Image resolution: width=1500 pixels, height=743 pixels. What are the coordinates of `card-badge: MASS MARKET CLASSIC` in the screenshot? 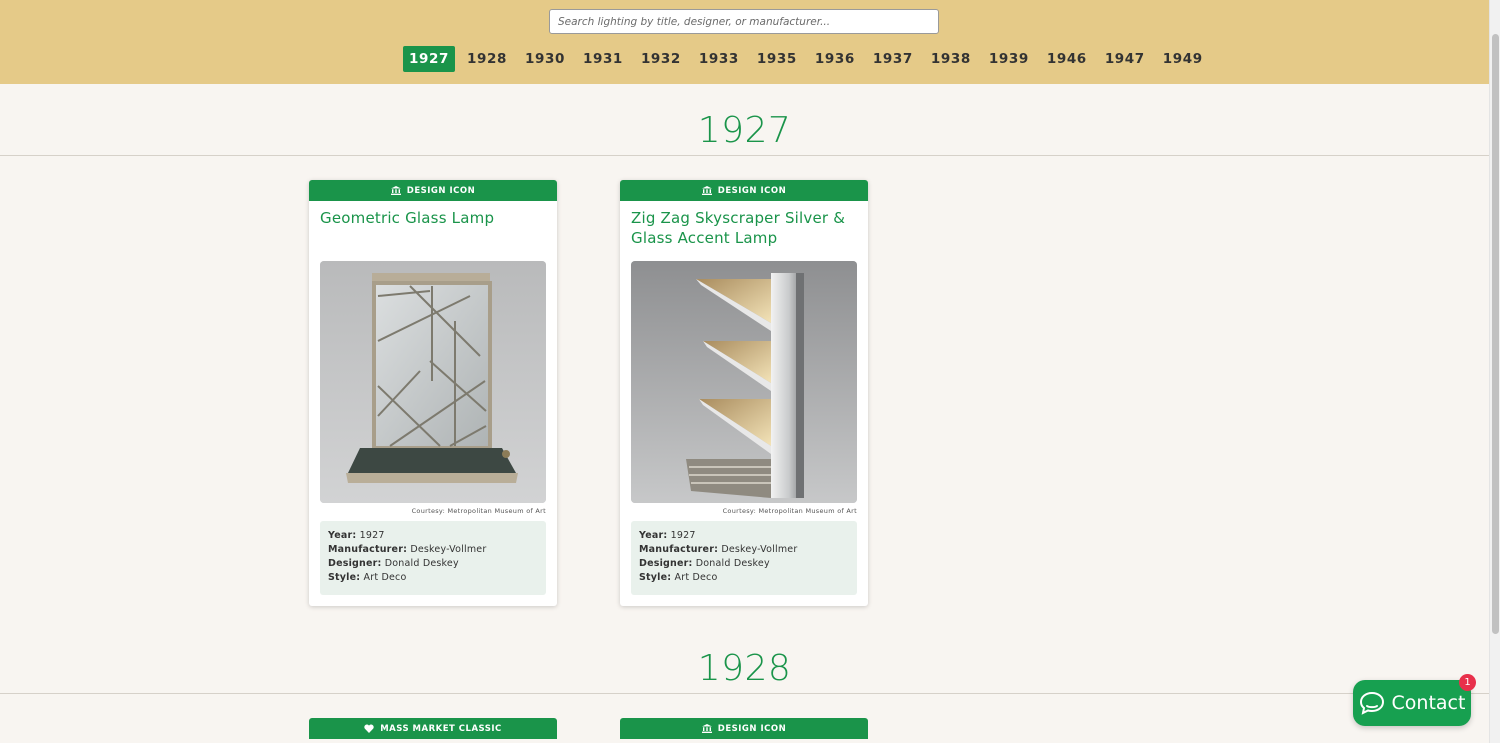 It's located at (433, 728).